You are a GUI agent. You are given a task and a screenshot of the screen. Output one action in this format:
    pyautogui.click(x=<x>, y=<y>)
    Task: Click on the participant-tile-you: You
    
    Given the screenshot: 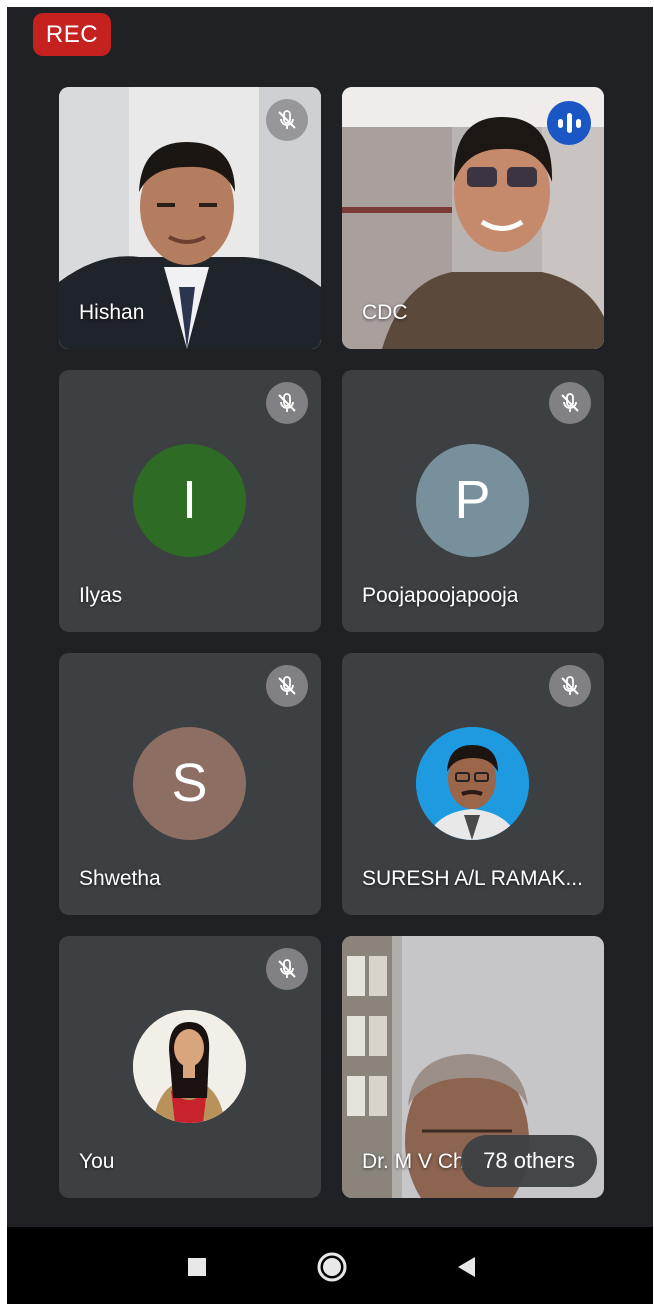 What is the action you would take?
    pyautogui.click(x=190, y=1067)
    